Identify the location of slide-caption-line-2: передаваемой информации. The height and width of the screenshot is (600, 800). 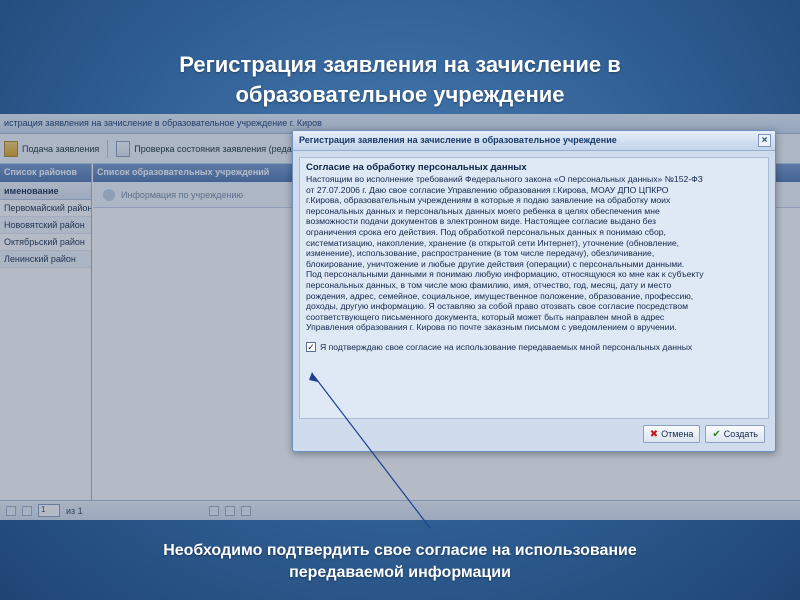
(400, 572).